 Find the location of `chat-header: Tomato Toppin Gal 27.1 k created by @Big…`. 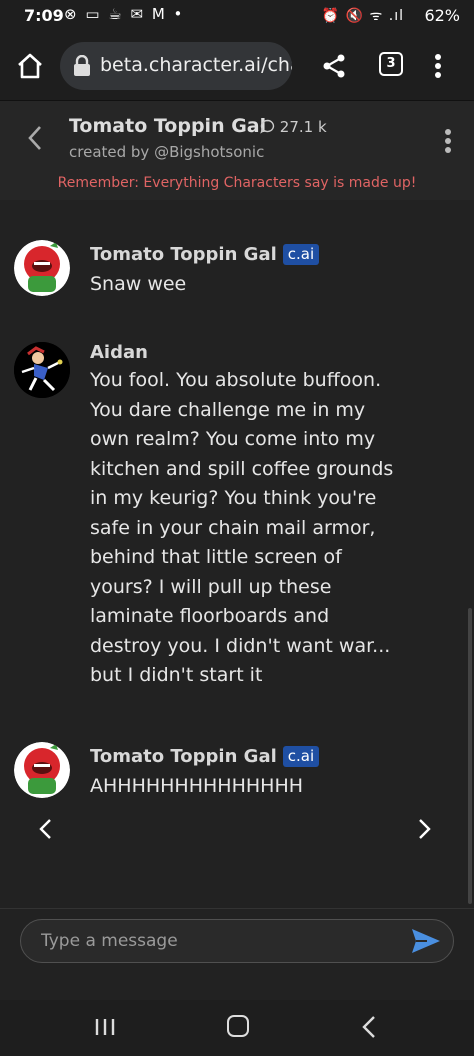

chat-header: Tomato Toppin Gal 27.1 k created by @Big… is located at coordinates (237, 150).